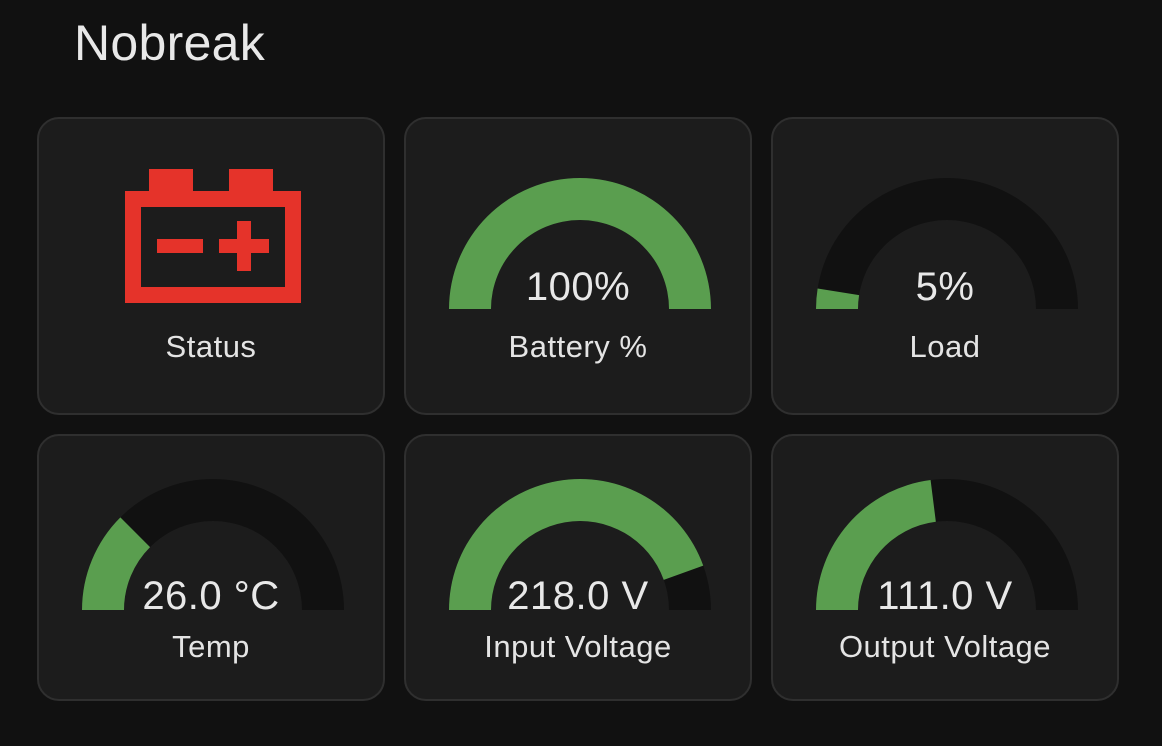  I want to click on load-value: 5%, so click(945, 287).